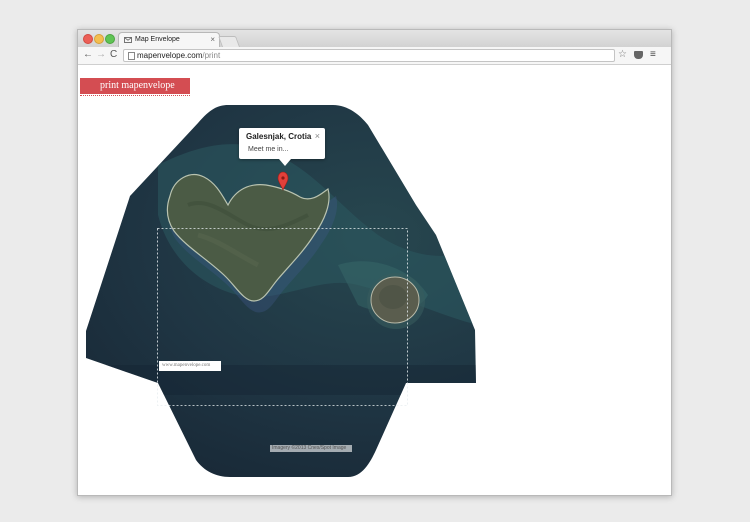 The image size is (750, 522). Describe the element at coordinates (128, 40) in the screenshot. I see `envelope-icon` at that location.